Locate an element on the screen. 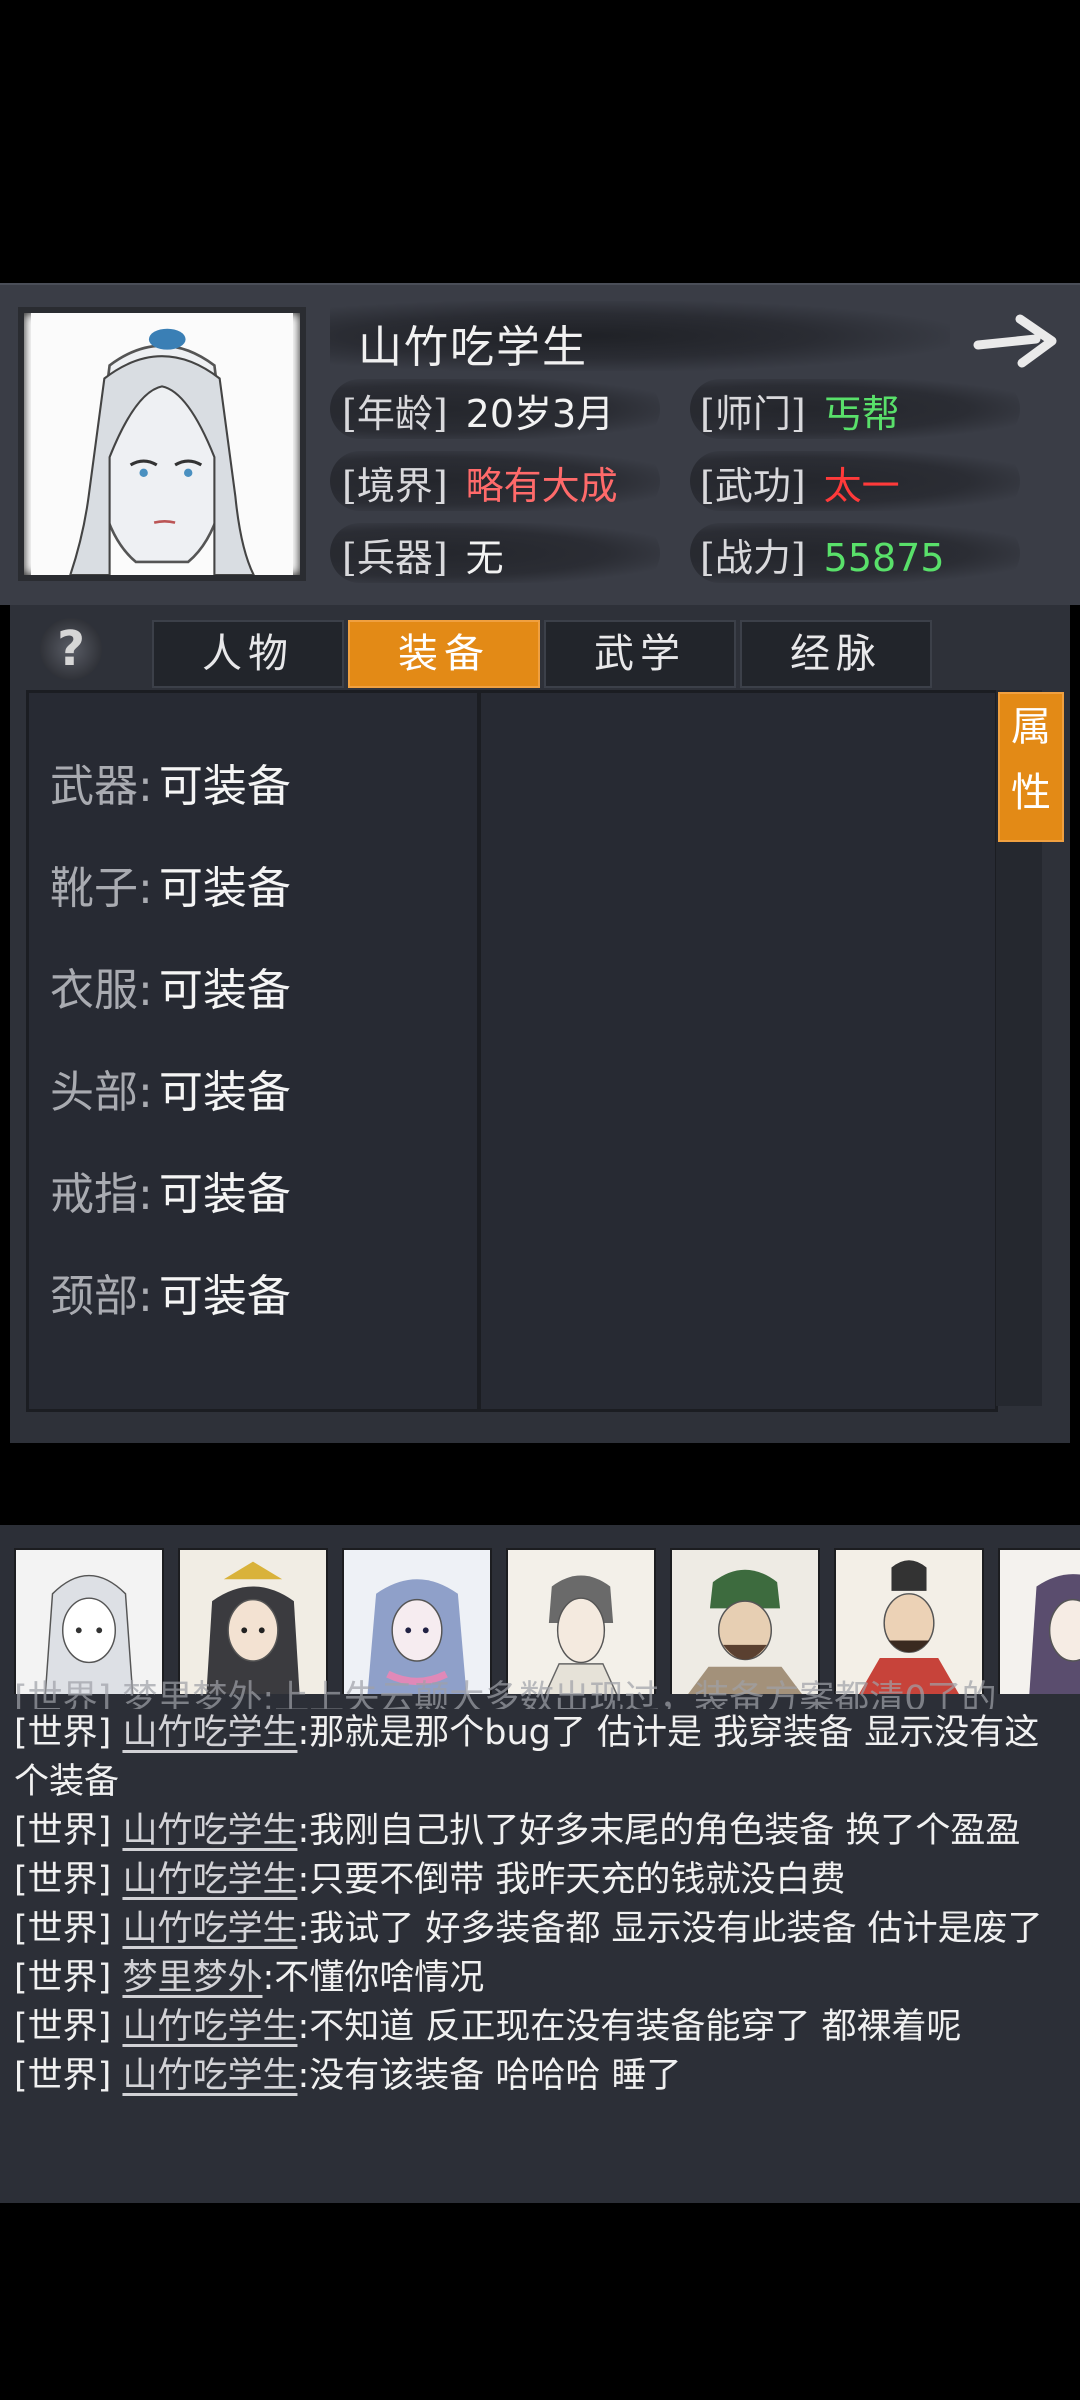 This screenshot has height=2400, width=1080. stat-age-value: 20岁3月 is located at coordinates (540, 414).